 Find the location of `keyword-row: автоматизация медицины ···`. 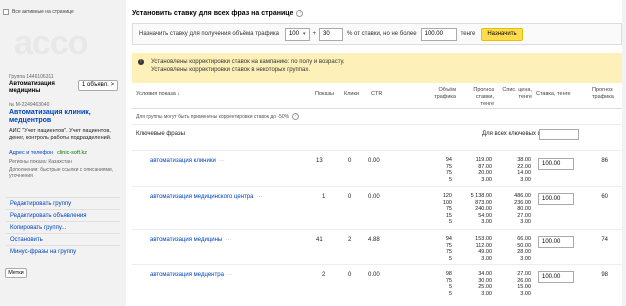

keyword-row: автоматизация медицины ··· is located at coordinates (190, 240).